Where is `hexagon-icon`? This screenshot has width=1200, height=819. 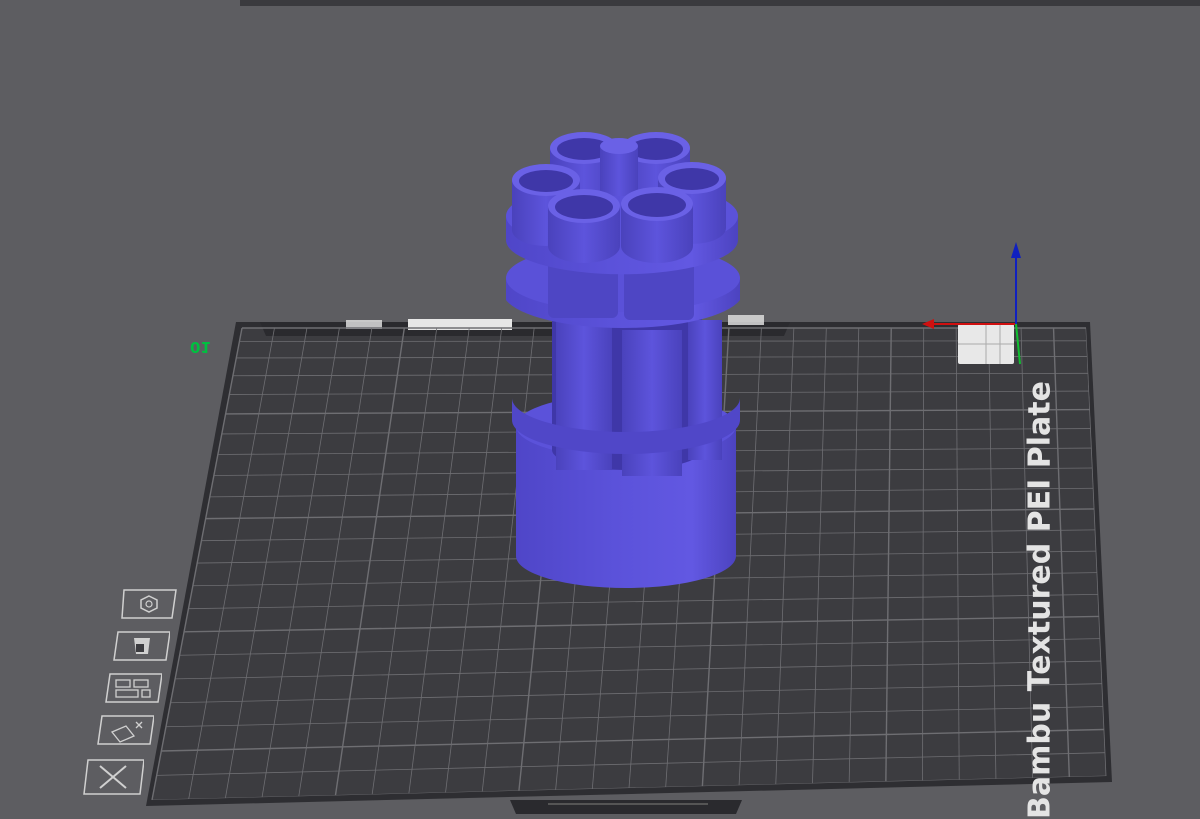
hexagon-icon is located at coordinates (149, 604).